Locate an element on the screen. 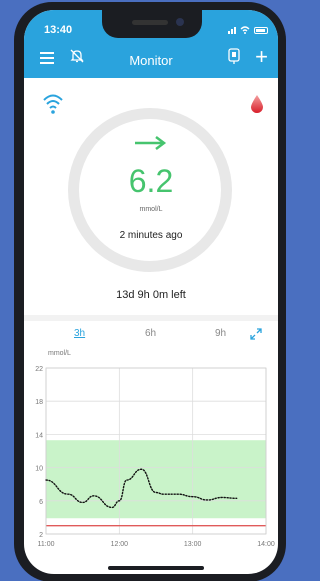 The height and width of the screenshot is (581, 320). blood-drop-icon is located at coordinates (257, 104).